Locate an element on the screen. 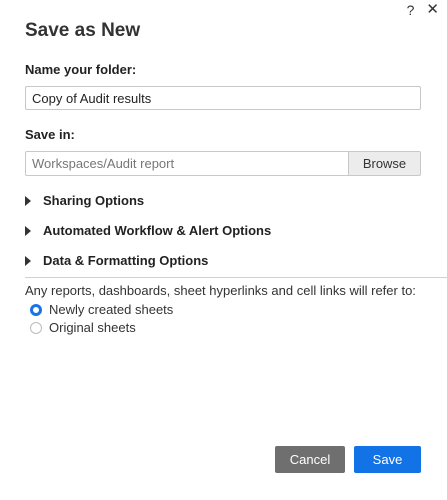 The height and width of the screenshot is (500, 447). section-label: Data & Formatting Options is located at coordinates (126, 260).